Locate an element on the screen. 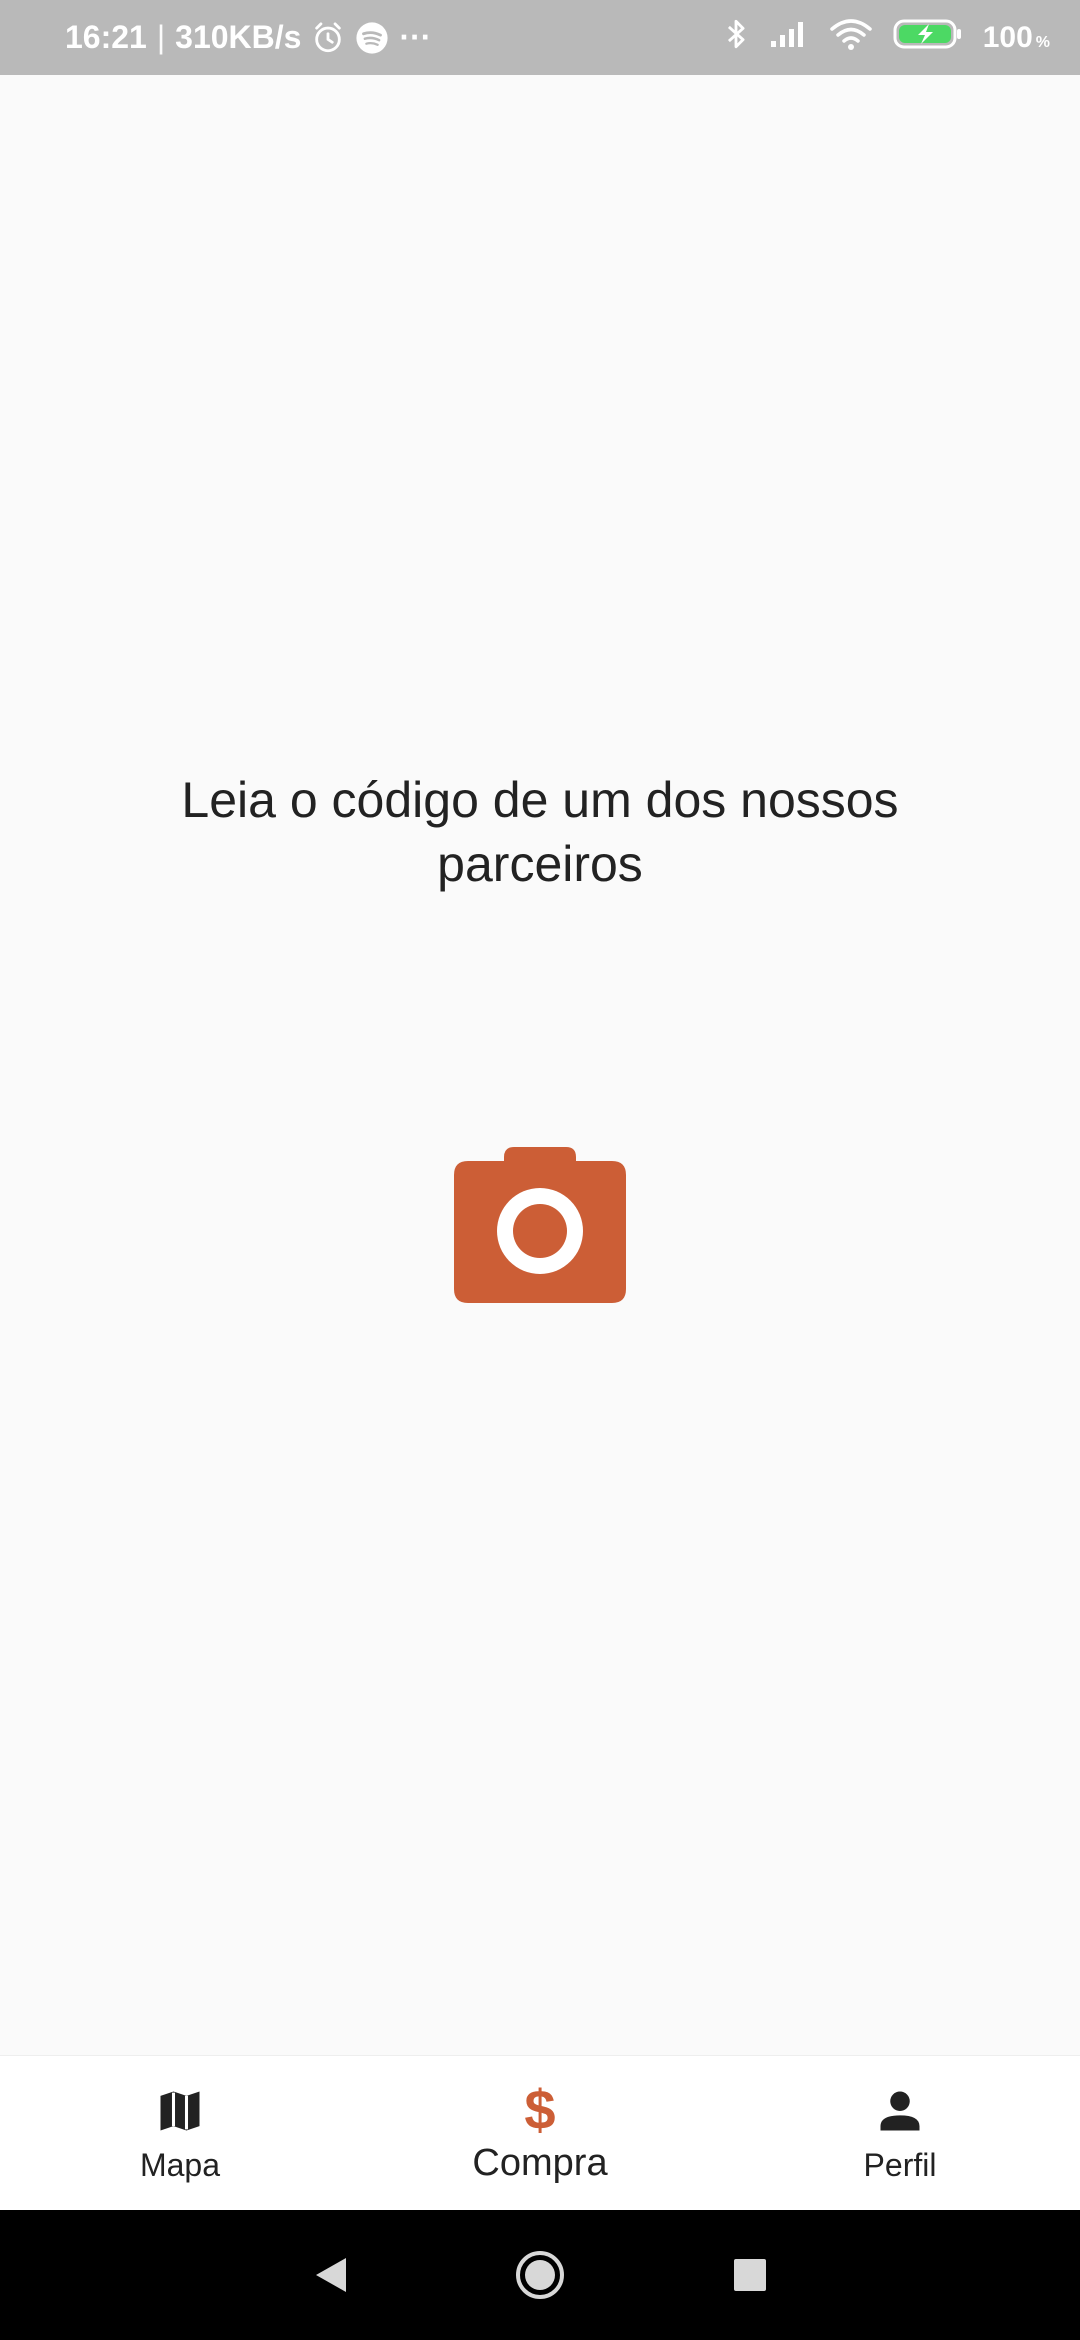 The width and height of the screenshot is (1080, 2340). signal-icon is located at coordinates (789, 38).